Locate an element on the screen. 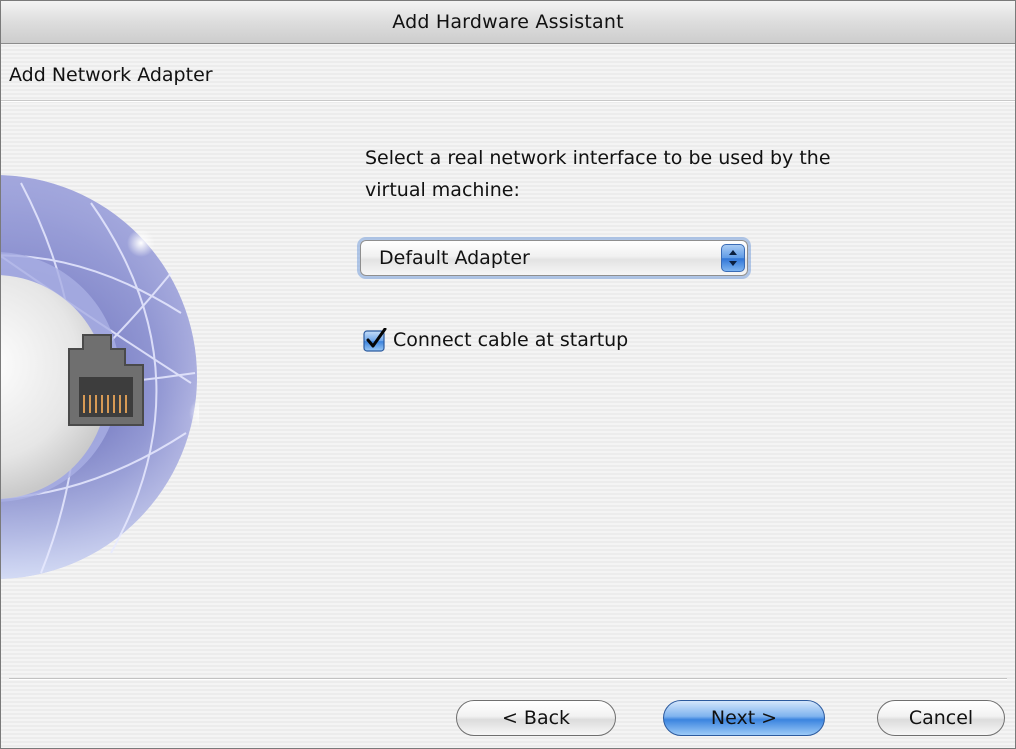 This screenshot has width=1016, height=749. network-interface-select: Default Adapter is located at coordinates (554, 258).